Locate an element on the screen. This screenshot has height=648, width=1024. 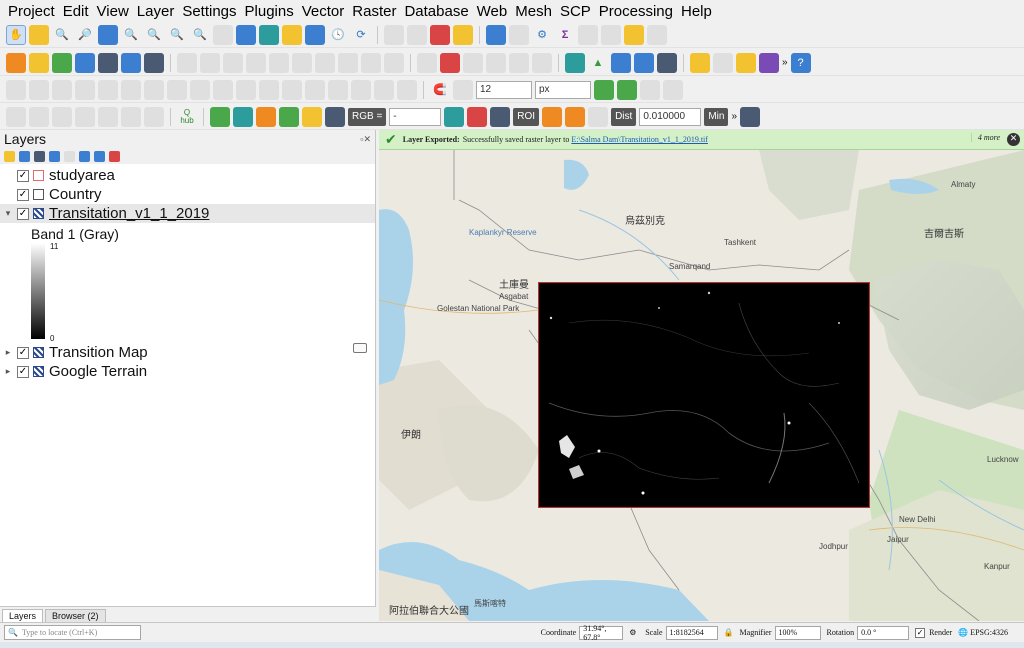
coordinate-field: 31.94°, 67.8° is located at coordinates (601, 633).